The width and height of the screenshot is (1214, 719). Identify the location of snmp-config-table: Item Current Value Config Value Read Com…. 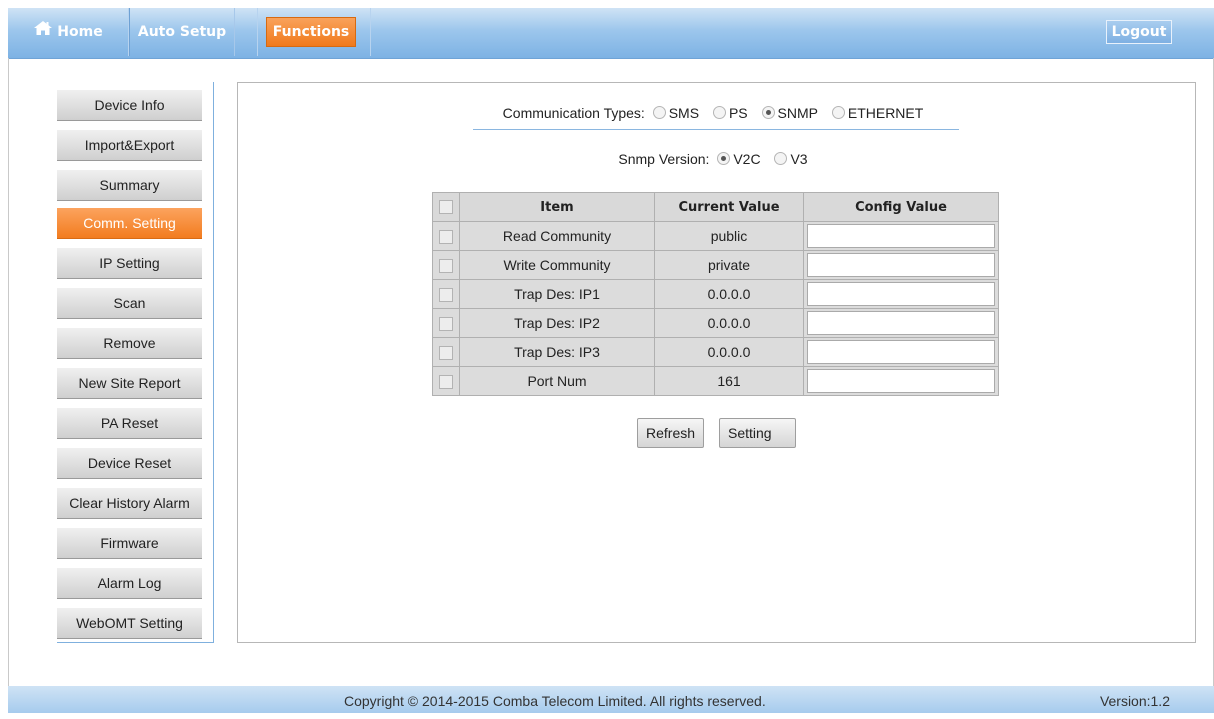
(715, 294).